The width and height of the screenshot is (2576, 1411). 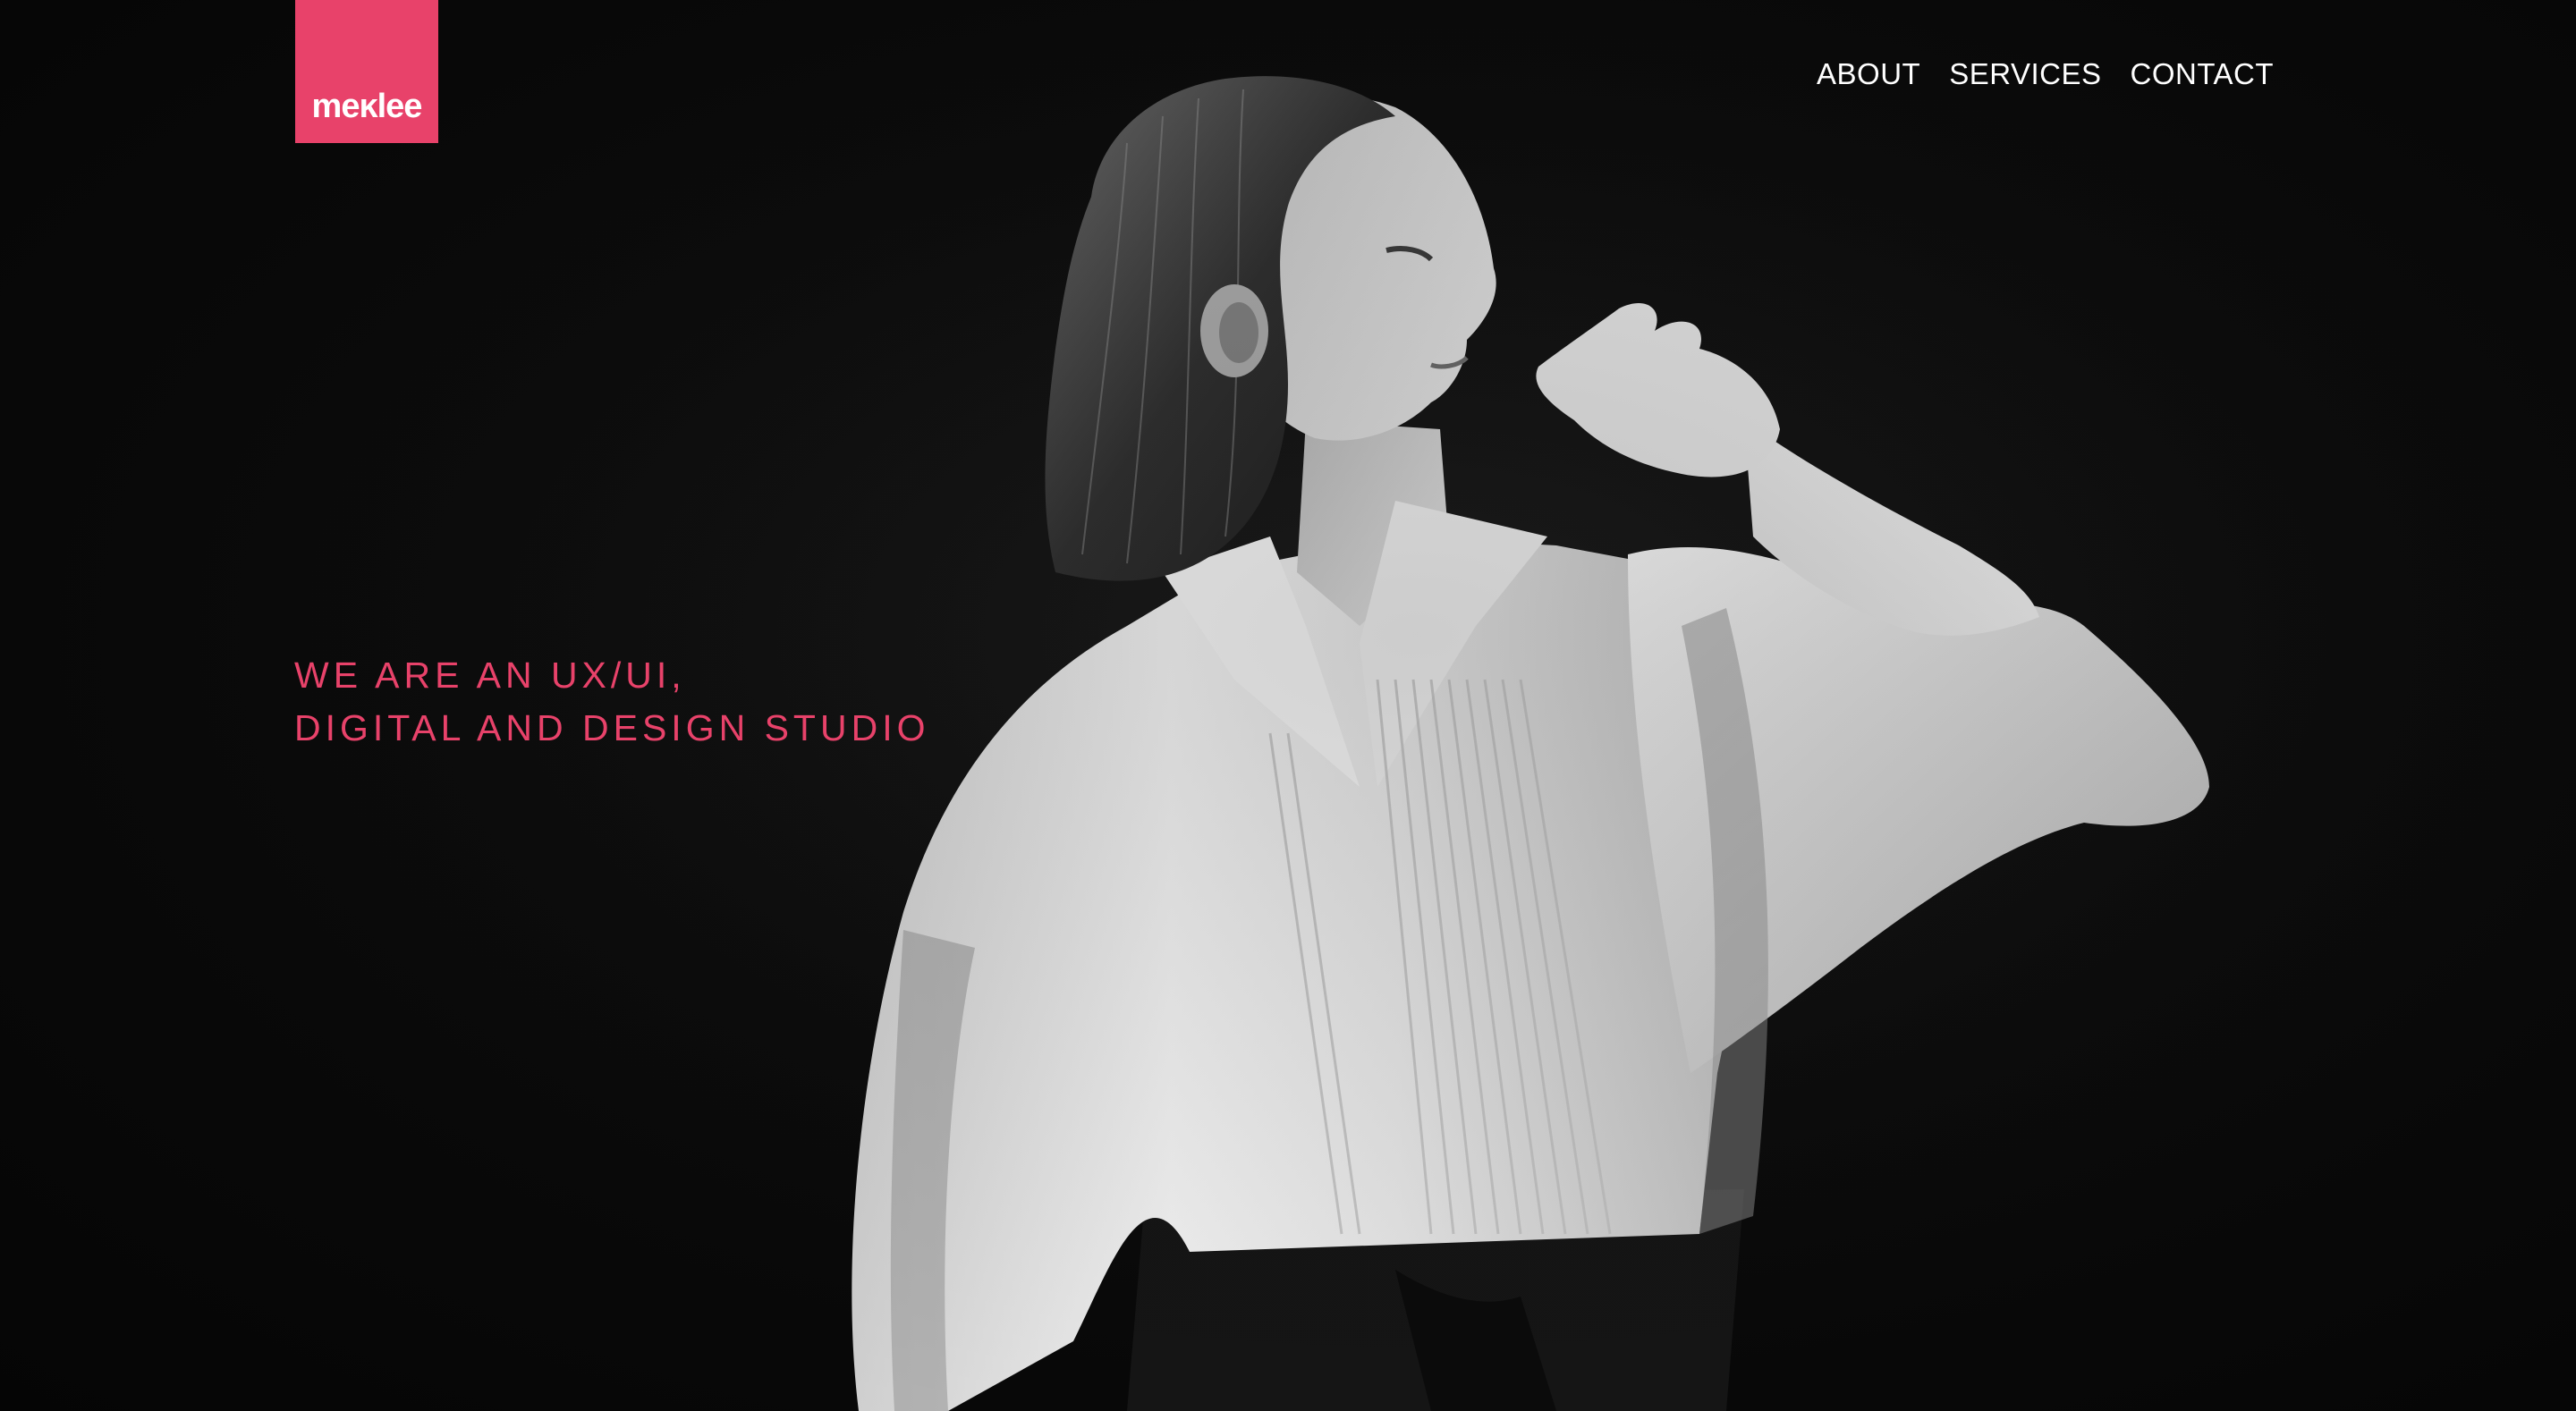 What do you see at coordinates (490, 676) in the screenshot?
I see `hero-tagline-line-1: WE ARE AN UX/UI,` at bounding box center [490, 676].